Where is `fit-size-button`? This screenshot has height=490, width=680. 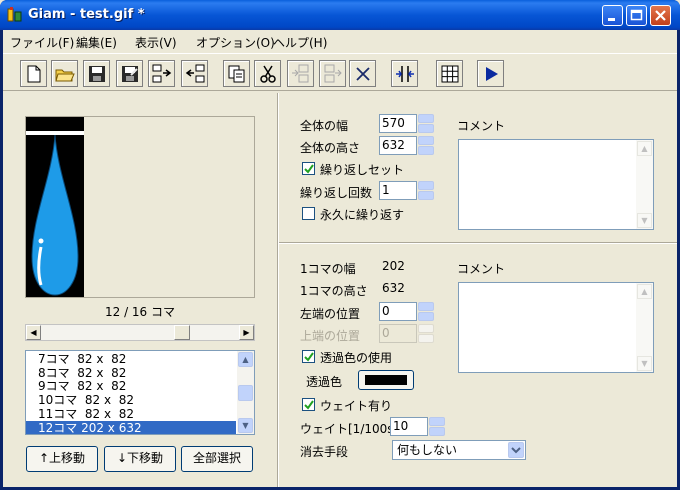
fit-size-button is located at coordinates (404, 73).